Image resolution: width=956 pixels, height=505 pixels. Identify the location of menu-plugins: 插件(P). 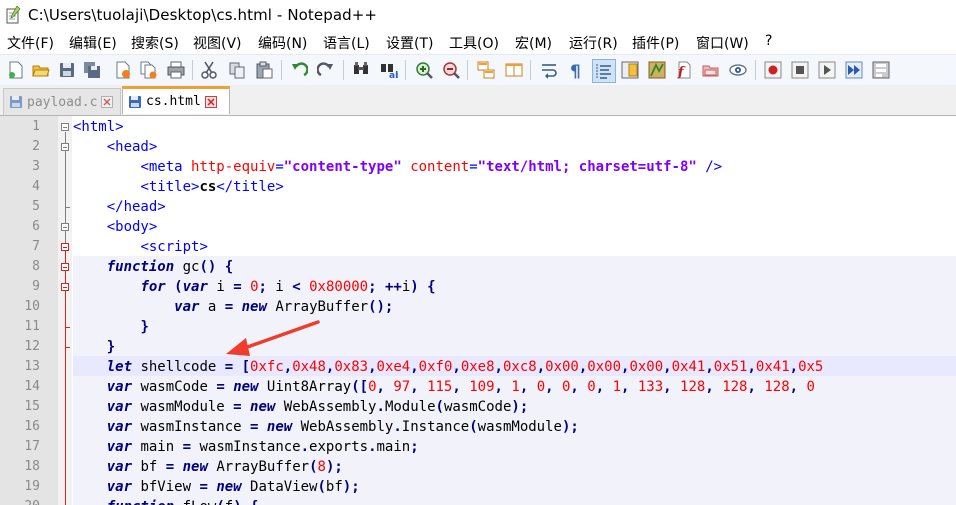
(655, 43).